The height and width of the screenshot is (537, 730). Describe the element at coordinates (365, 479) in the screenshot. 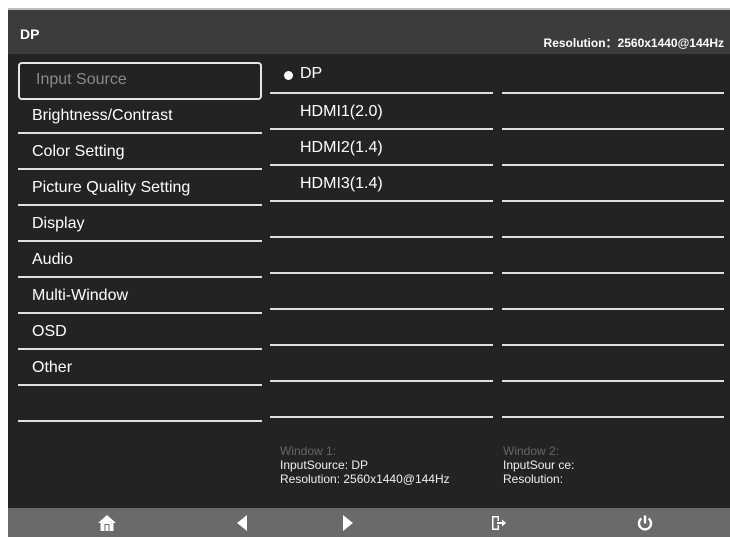

I see `window1-resolution: Resolution: 2560x1440@144Hz` at that location.